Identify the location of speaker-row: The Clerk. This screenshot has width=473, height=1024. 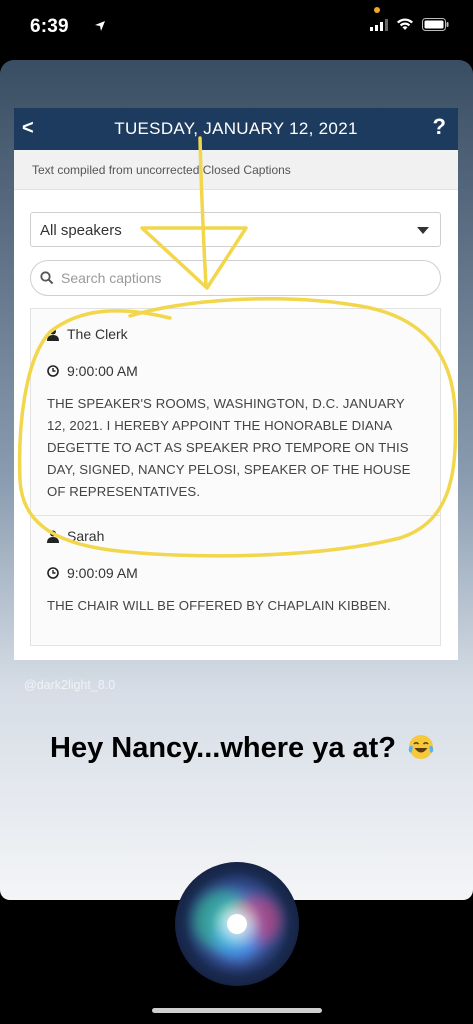
(235, 334).